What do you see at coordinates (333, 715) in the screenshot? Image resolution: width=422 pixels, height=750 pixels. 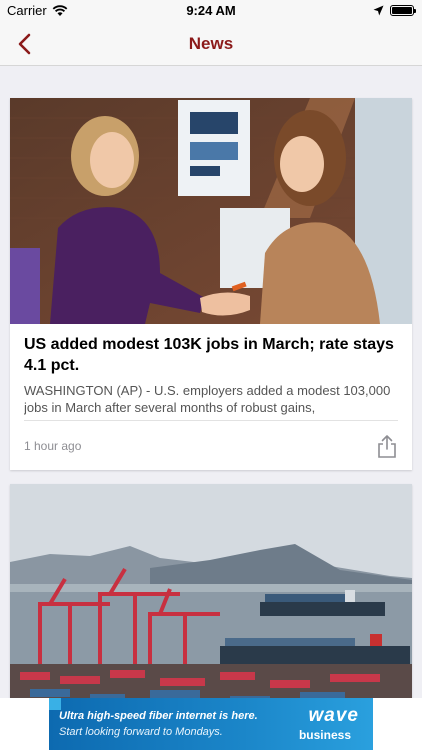 I see `ad-brand-logo: wave` at bounding box center [333, 715].